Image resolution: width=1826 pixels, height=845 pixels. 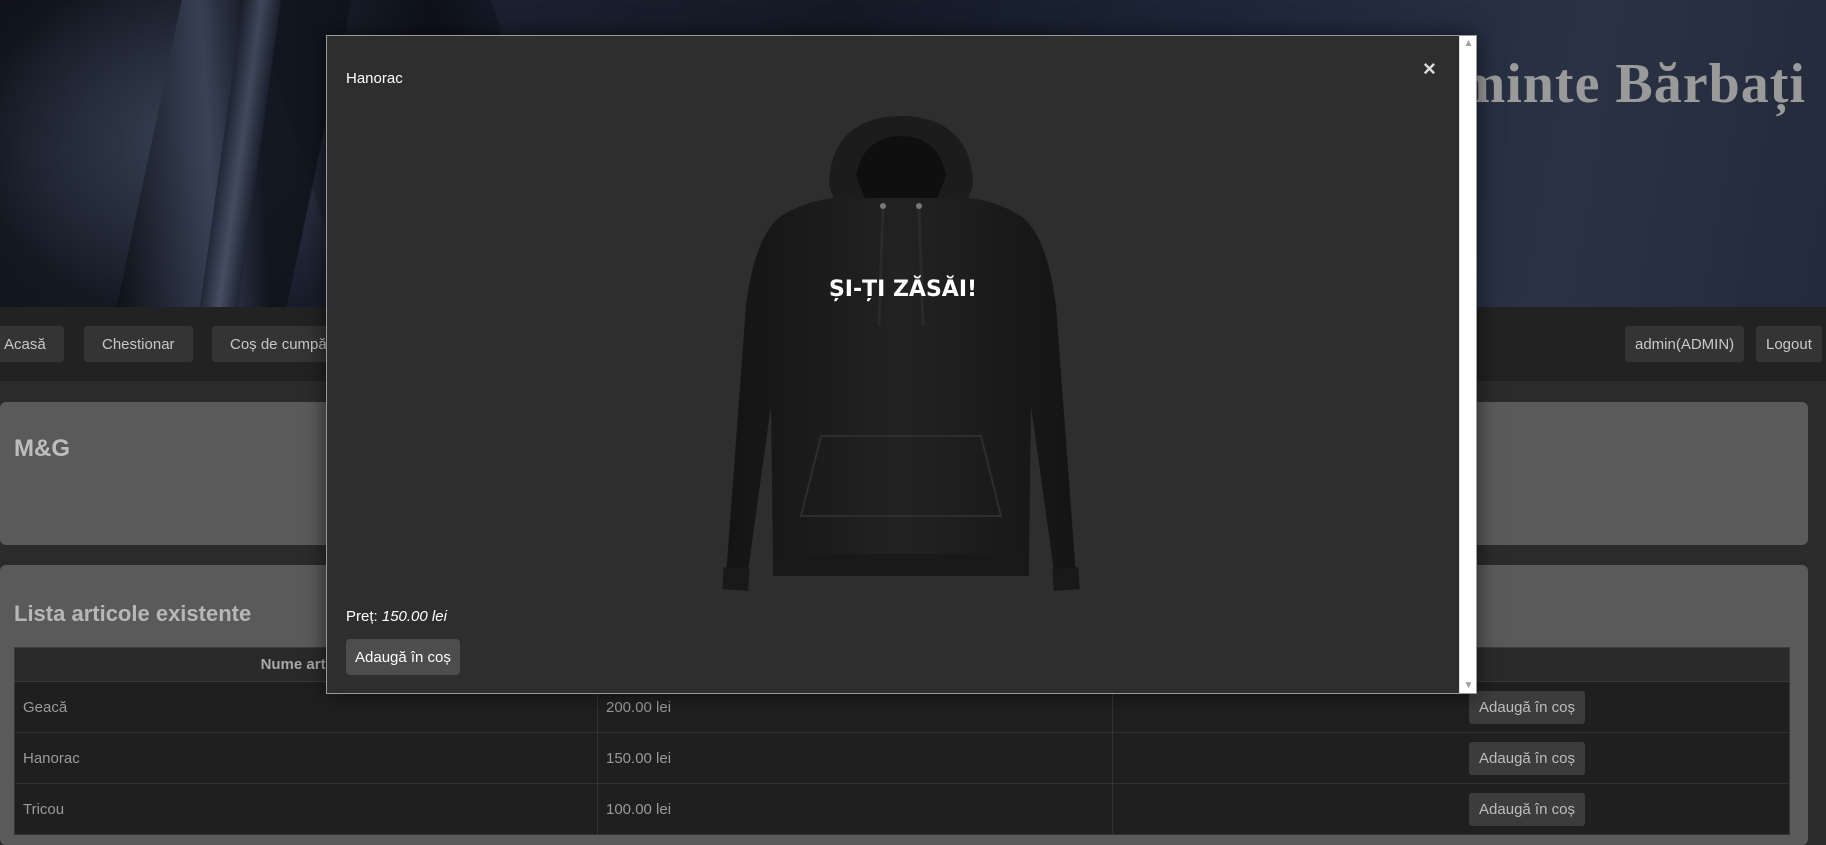 What do you see at coordinates (403, 657) in the screenshot?
I see `modal-add-to-cart-button: Adaugă în coș` at bounding box center [403, 657].